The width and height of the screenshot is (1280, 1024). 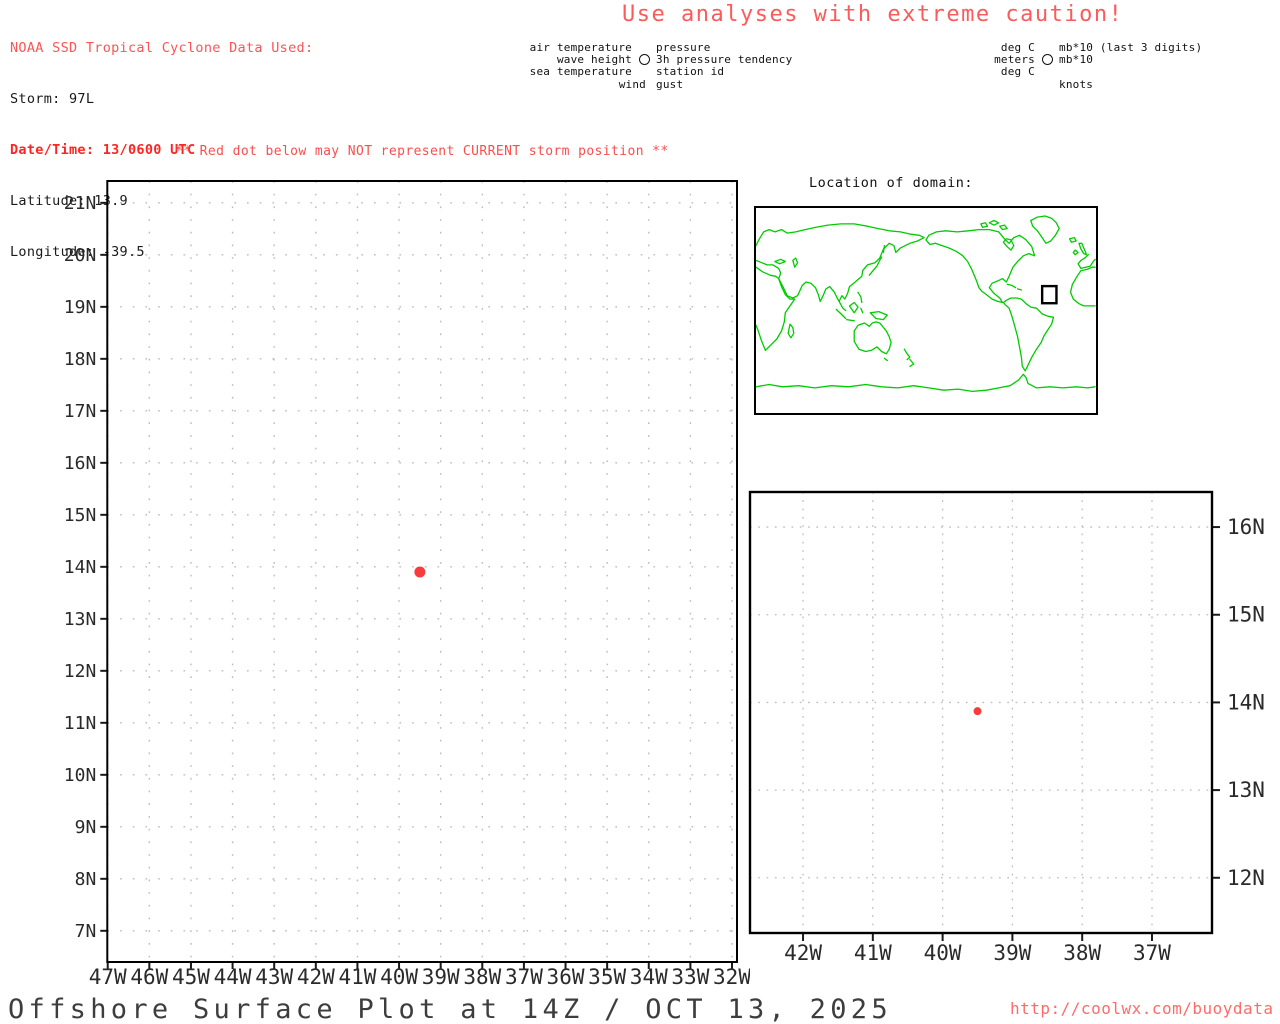 I want to click on legend-left-label: wind, so click(x=632, y=84).